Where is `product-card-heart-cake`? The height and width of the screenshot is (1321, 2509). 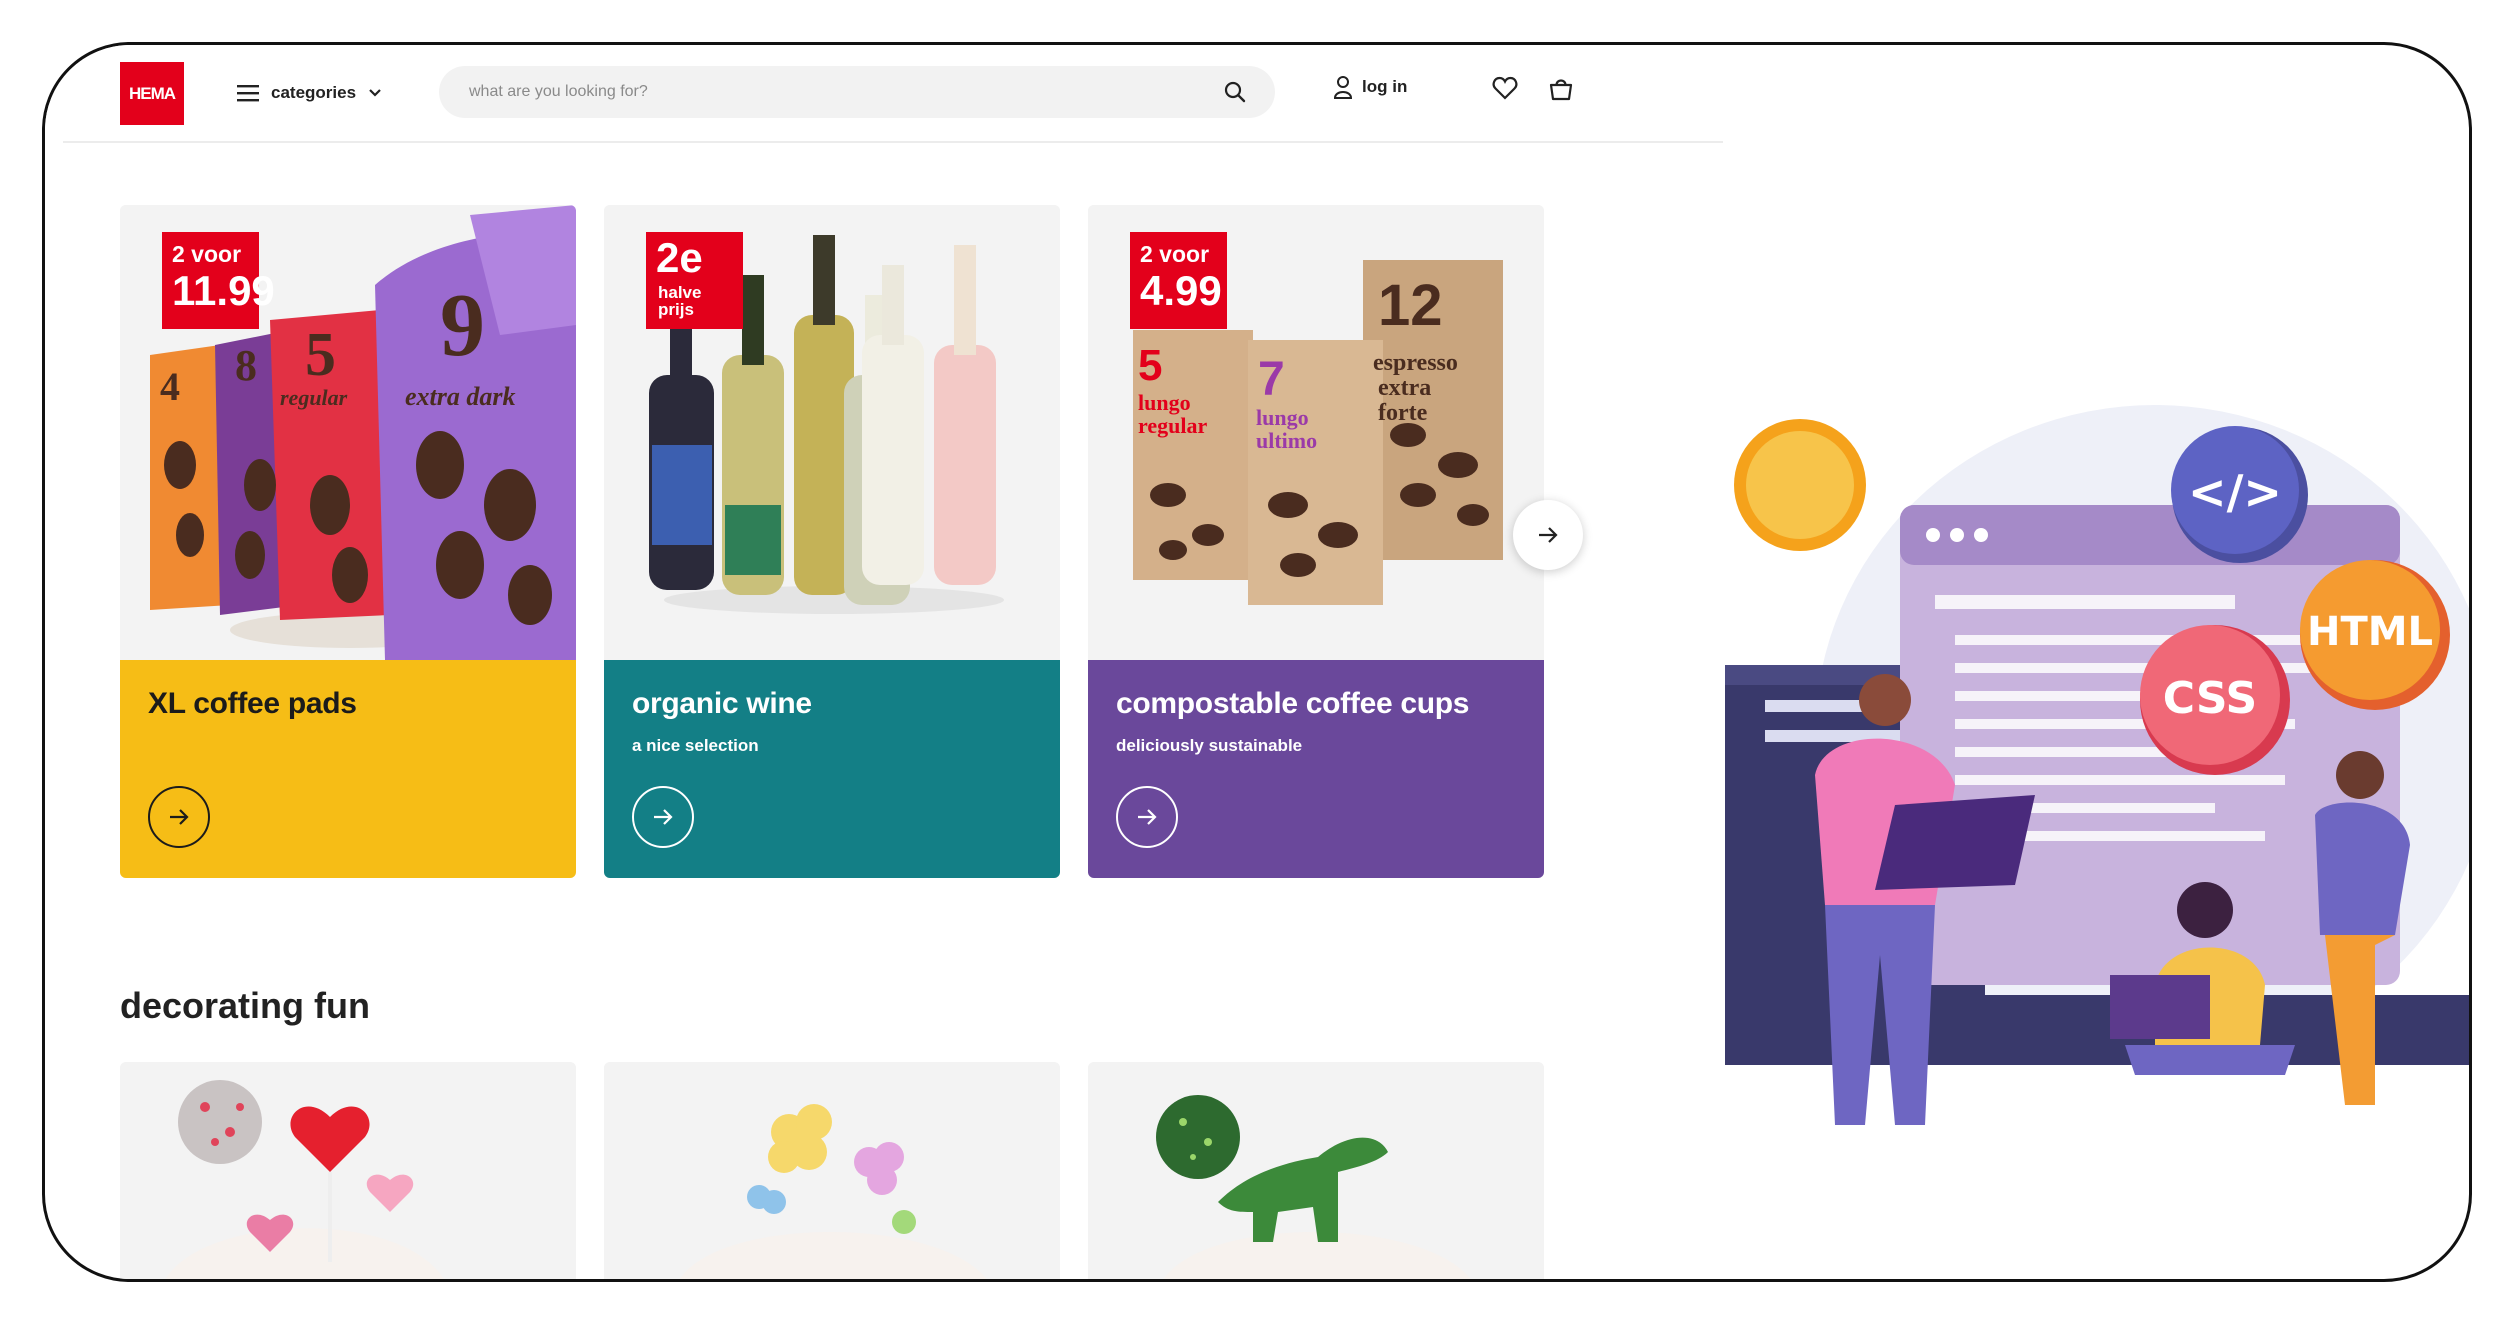
product-card-heart-cake is located at coordinates (348, 1170).